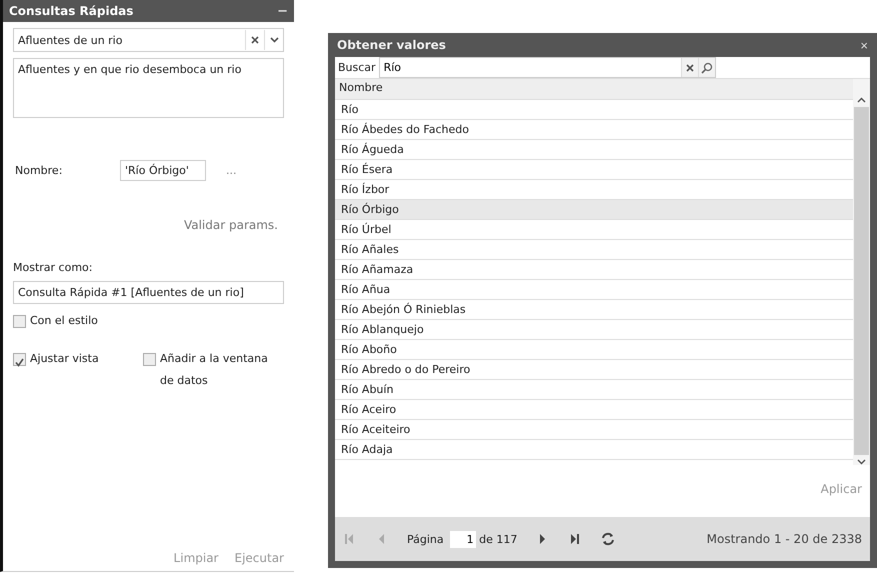 This screenshot has height=574, width=877. I want to click on list-row: Río Añamaza, so click(594, 270).